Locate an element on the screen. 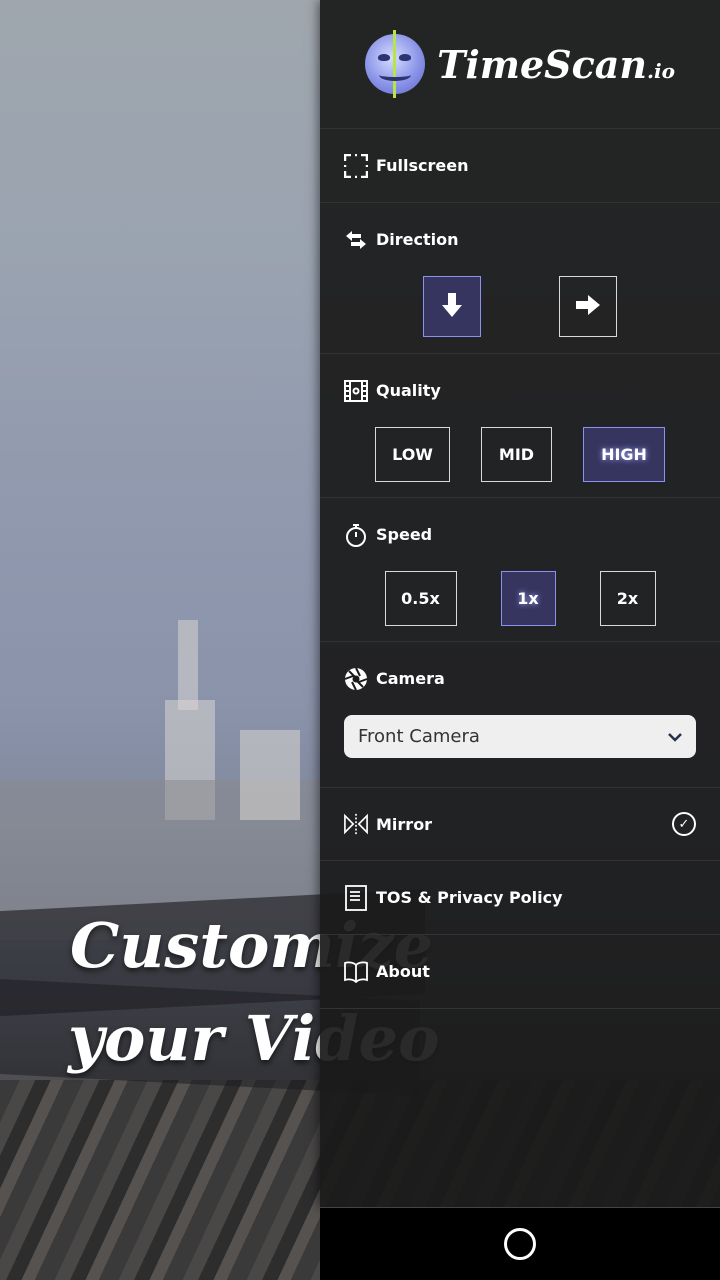  about-label: About is located at coordinates (403, 971).